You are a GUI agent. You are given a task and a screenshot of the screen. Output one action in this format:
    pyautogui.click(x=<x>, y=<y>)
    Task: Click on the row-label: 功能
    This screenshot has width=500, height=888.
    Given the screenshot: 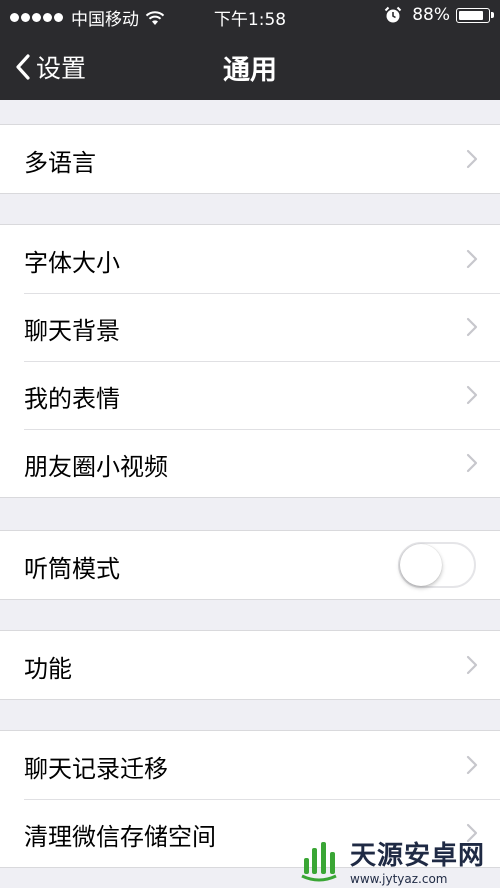 What is the action you would take?
    pyautogui.click(x=48, y=669)
    